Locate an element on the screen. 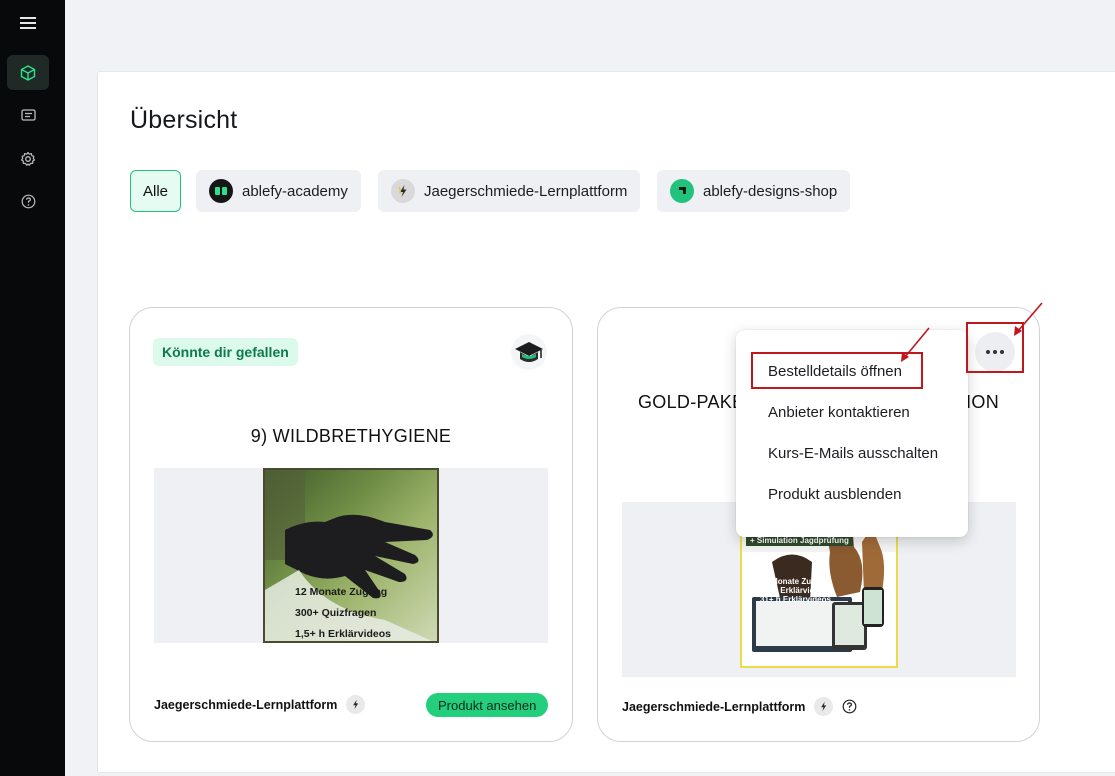 The width and height of the screenshot is (1115, 776). box-icon is located at coordinates (28, 72).